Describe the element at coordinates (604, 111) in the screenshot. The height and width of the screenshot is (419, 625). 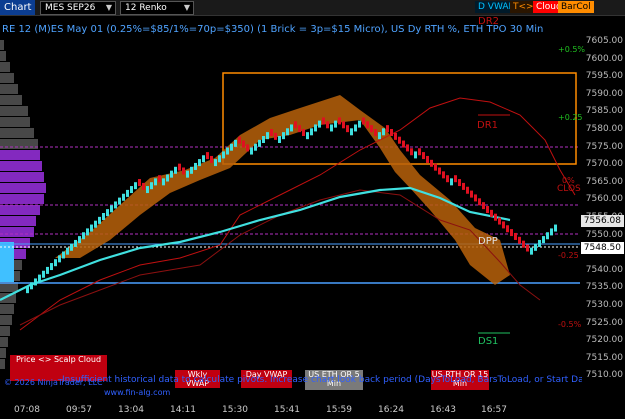
I see `price-axis-label: 7585.00` at that location.